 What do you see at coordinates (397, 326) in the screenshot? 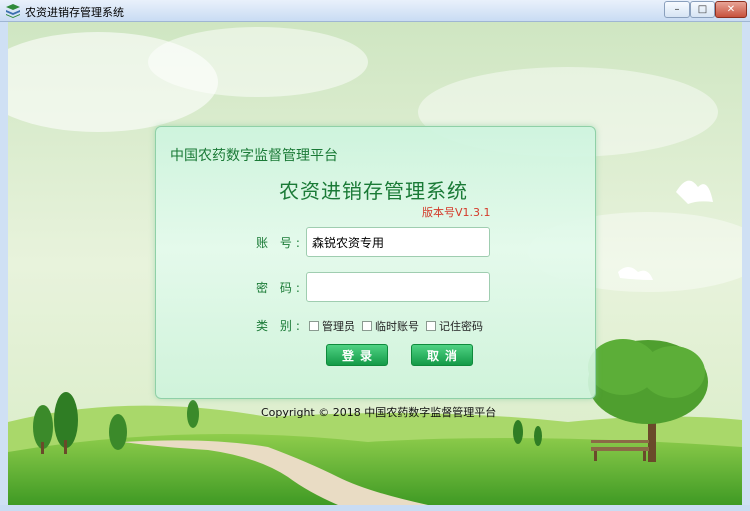
I see `temp-account-checkbox-label: 临时账号` at bounding box center [397, 326].